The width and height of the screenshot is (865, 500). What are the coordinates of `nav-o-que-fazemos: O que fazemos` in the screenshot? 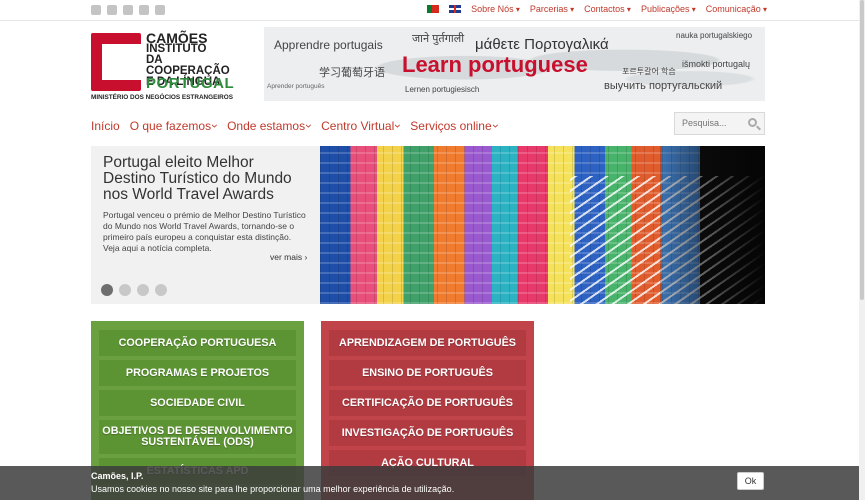 It's located at (173, 126).